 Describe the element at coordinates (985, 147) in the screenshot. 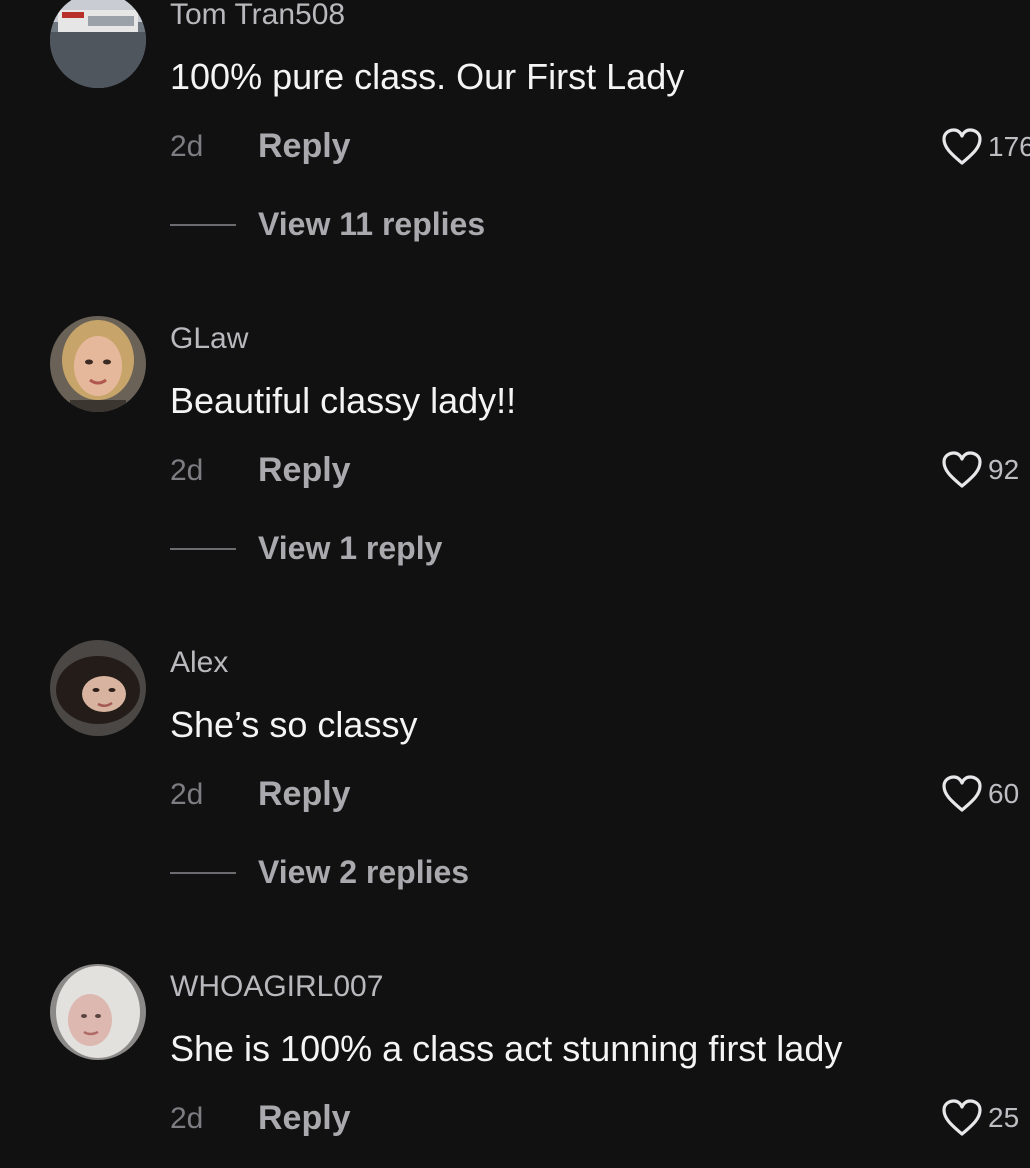

I see `like-button: 176` at that location.